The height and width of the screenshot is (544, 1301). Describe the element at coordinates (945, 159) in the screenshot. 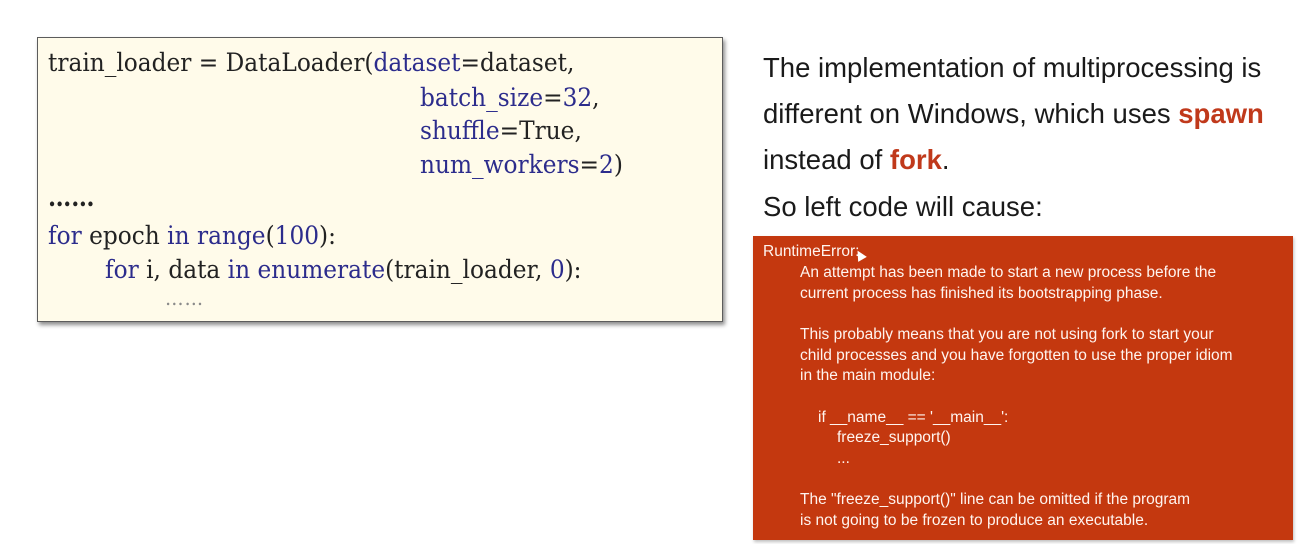

I see `description-text: .` at that location.